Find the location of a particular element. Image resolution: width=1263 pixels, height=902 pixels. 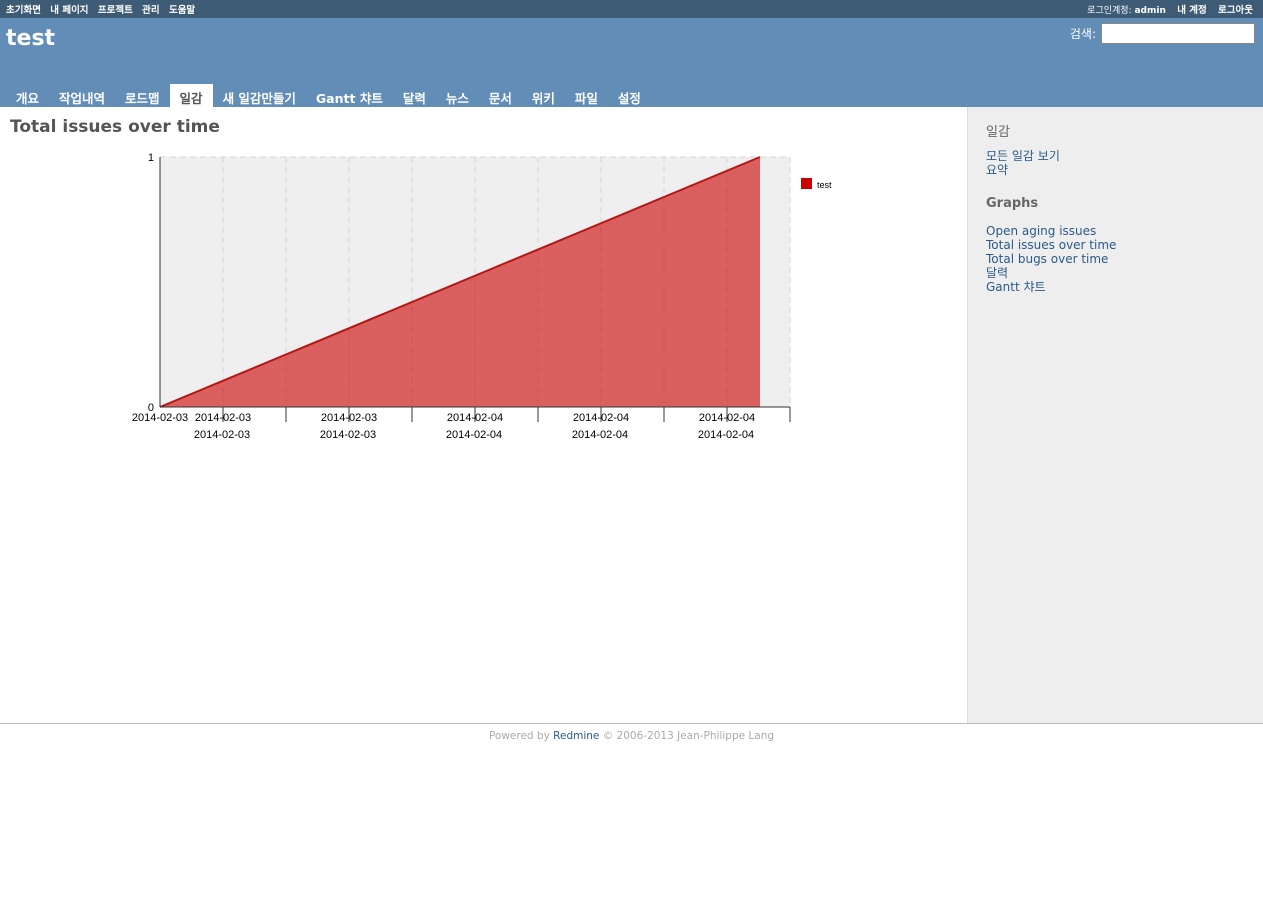

tab-calendar: 달력 is located at coordinates (414, 95).